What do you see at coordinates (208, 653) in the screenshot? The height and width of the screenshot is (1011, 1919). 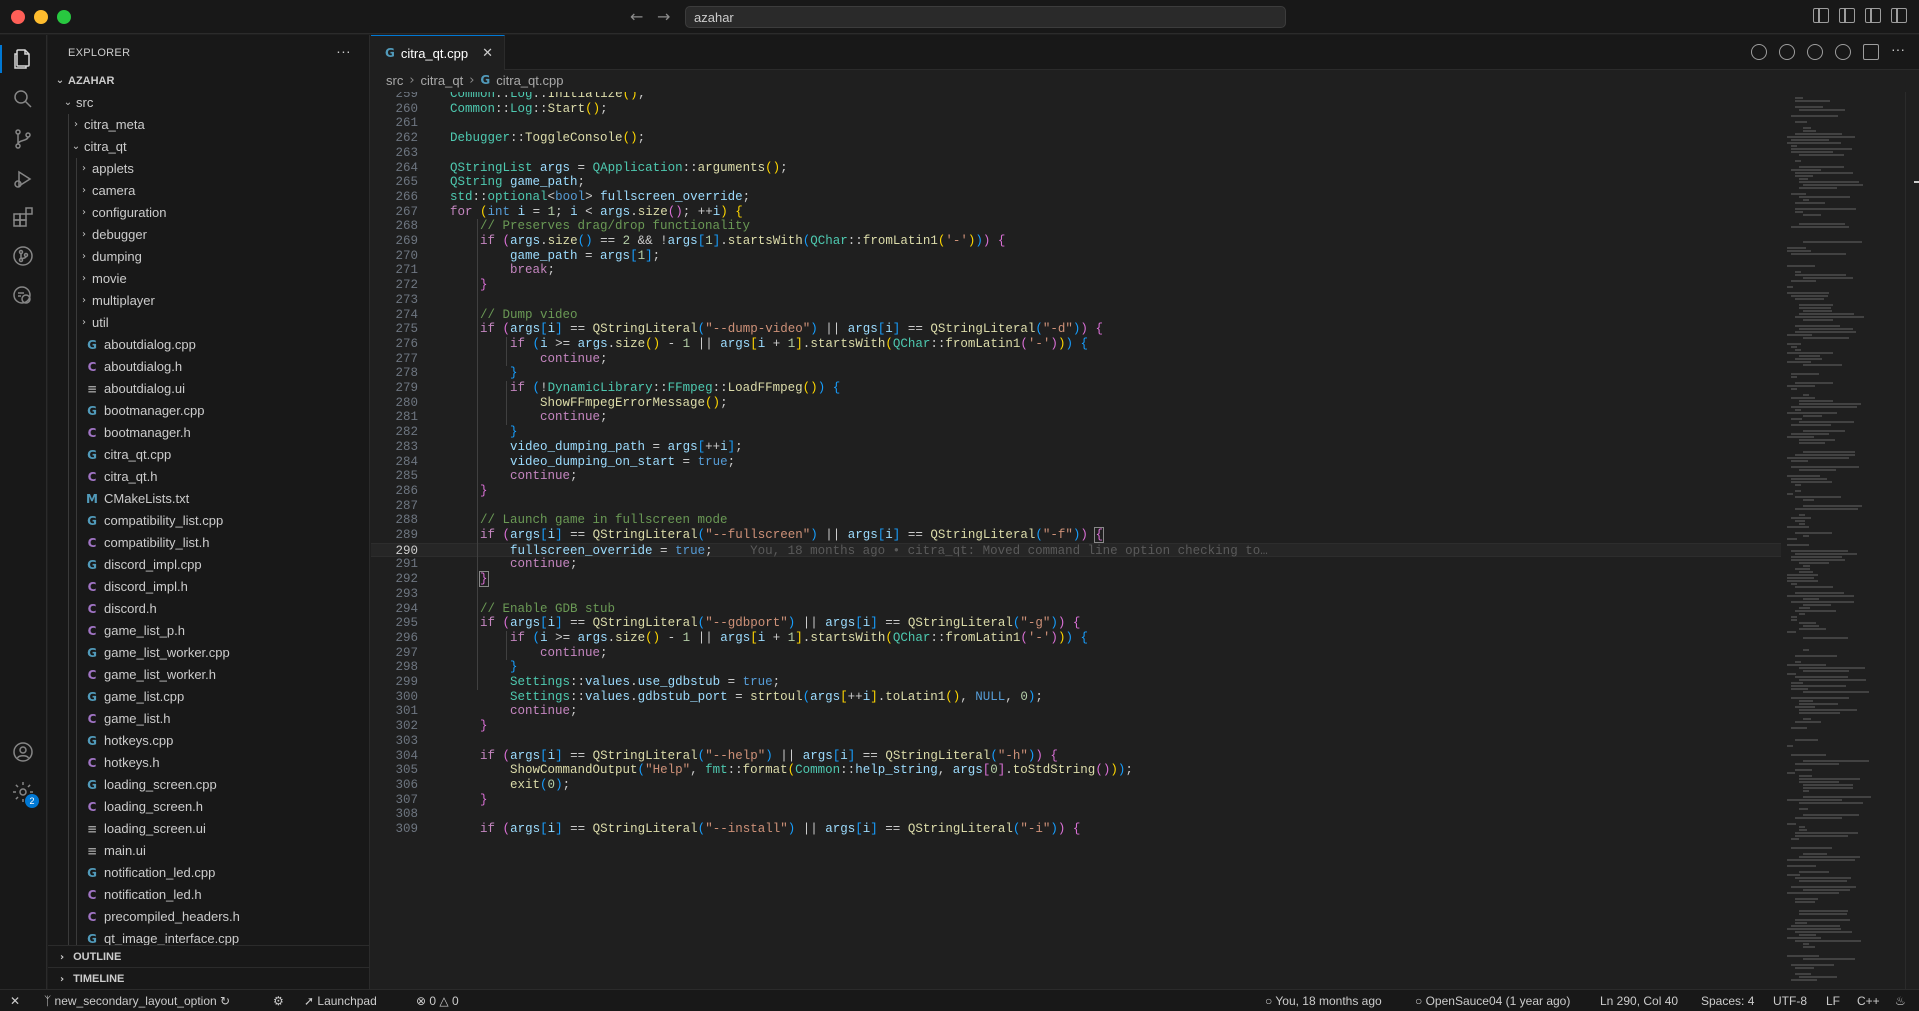 I see `tree-file: Ggame_list_worker.cpp` at bounding box center [208, 653].